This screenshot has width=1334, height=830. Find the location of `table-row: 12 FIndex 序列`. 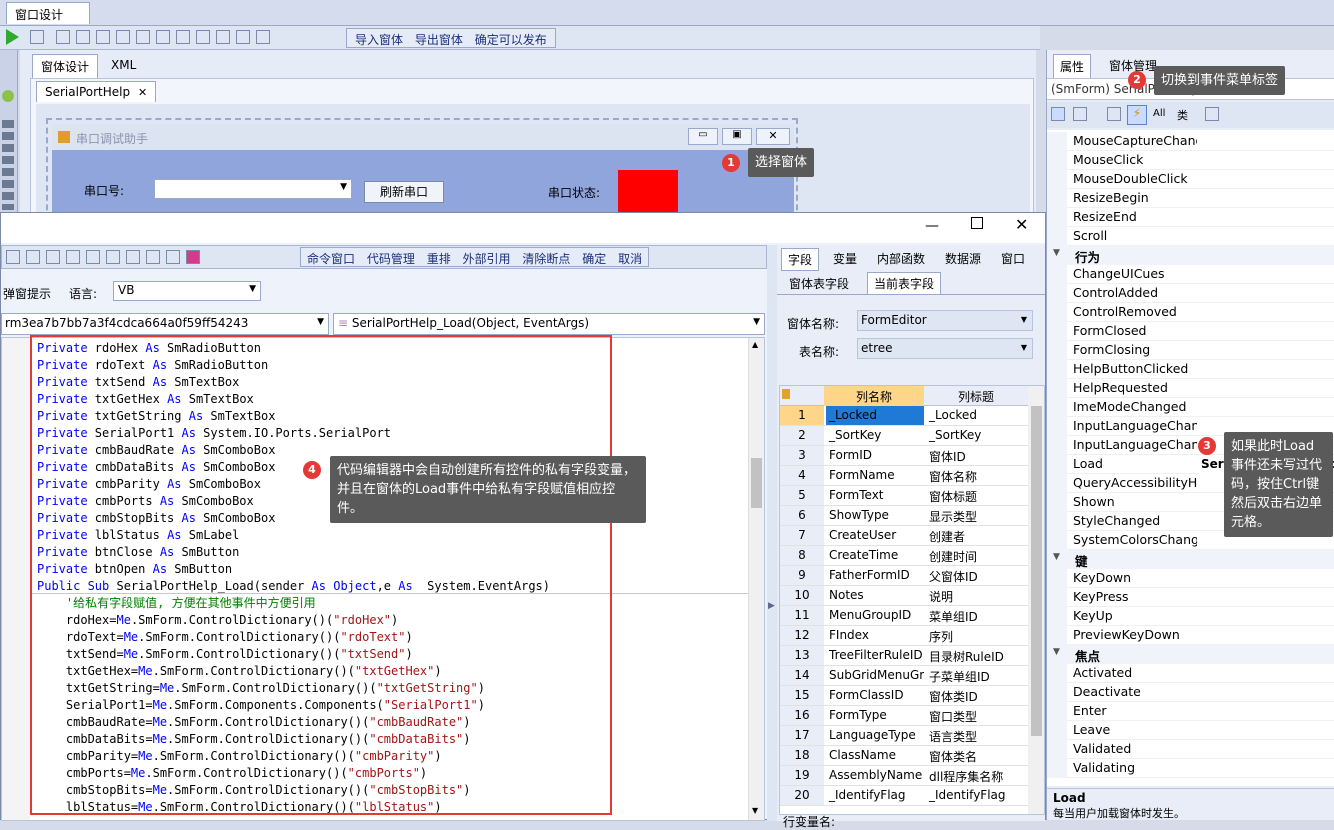

table-row: 12 FIndex 序列 is located at coordinates (904, 636).